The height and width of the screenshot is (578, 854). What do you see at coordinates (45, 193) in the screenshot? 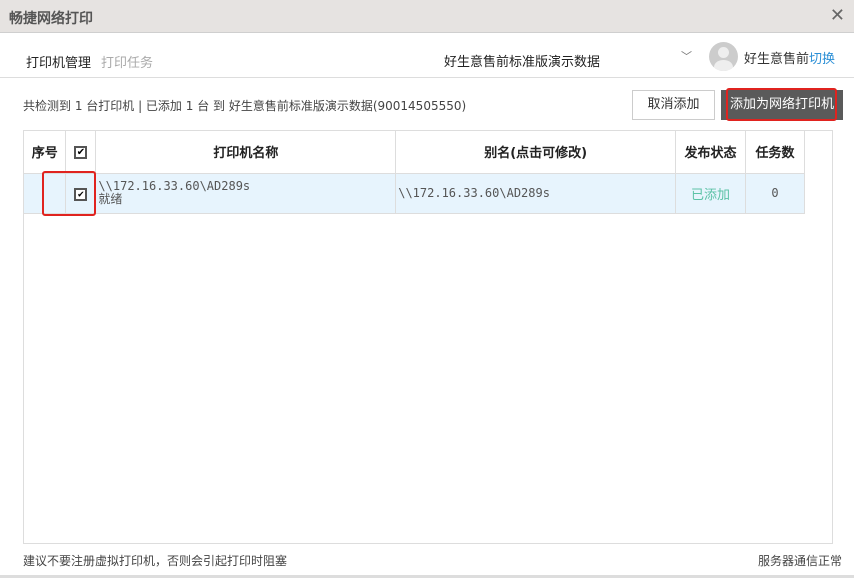
I see `row-index` at bounding box center [45, 193].